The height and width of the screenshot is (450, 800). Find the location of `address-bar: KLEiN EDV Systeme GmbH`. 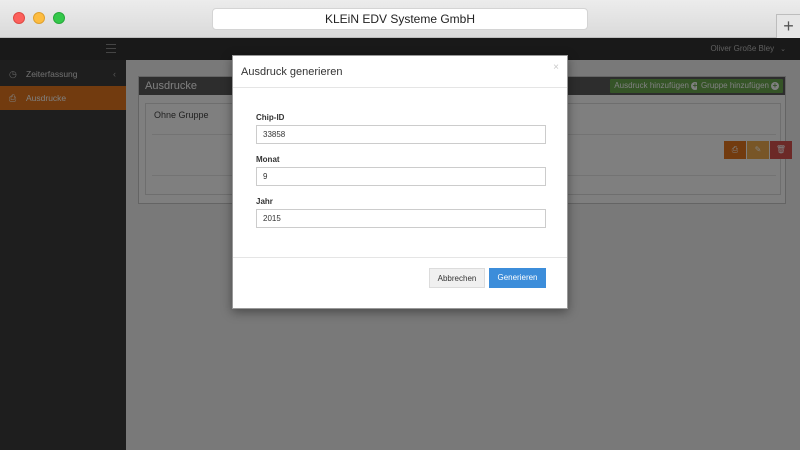

address-bar: KLEiN EDV Systeme GmbH is located at coordinates (400, 19).